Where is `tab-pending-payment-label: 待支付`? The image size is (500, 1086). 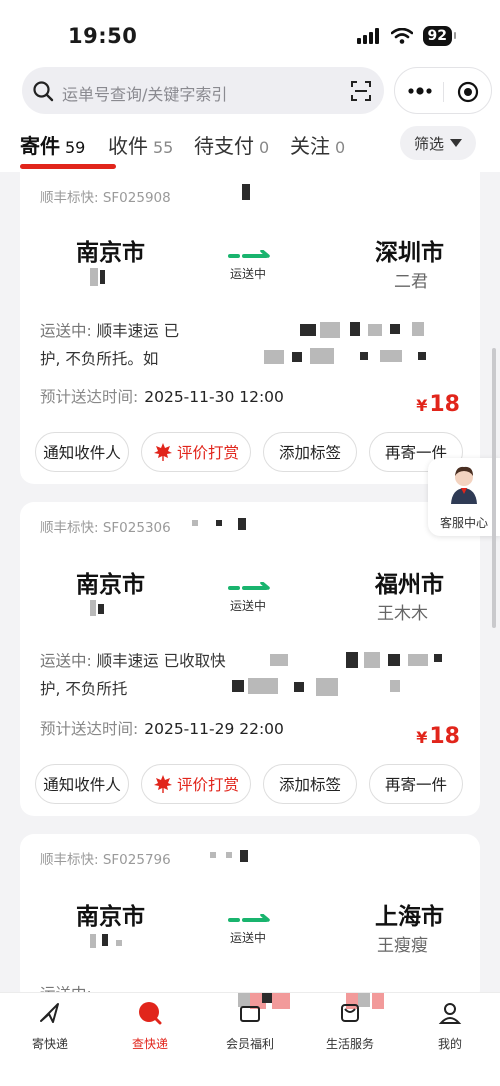
tab-pending-payment-label: 待支付 is located at coordinates (224, 146).